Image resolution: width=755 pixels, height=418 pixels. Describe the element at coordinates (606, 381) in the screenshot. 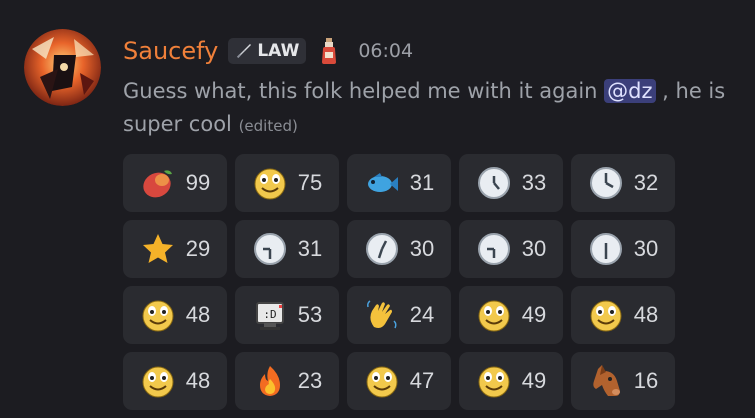

I see `horse-face-icon` at that location.